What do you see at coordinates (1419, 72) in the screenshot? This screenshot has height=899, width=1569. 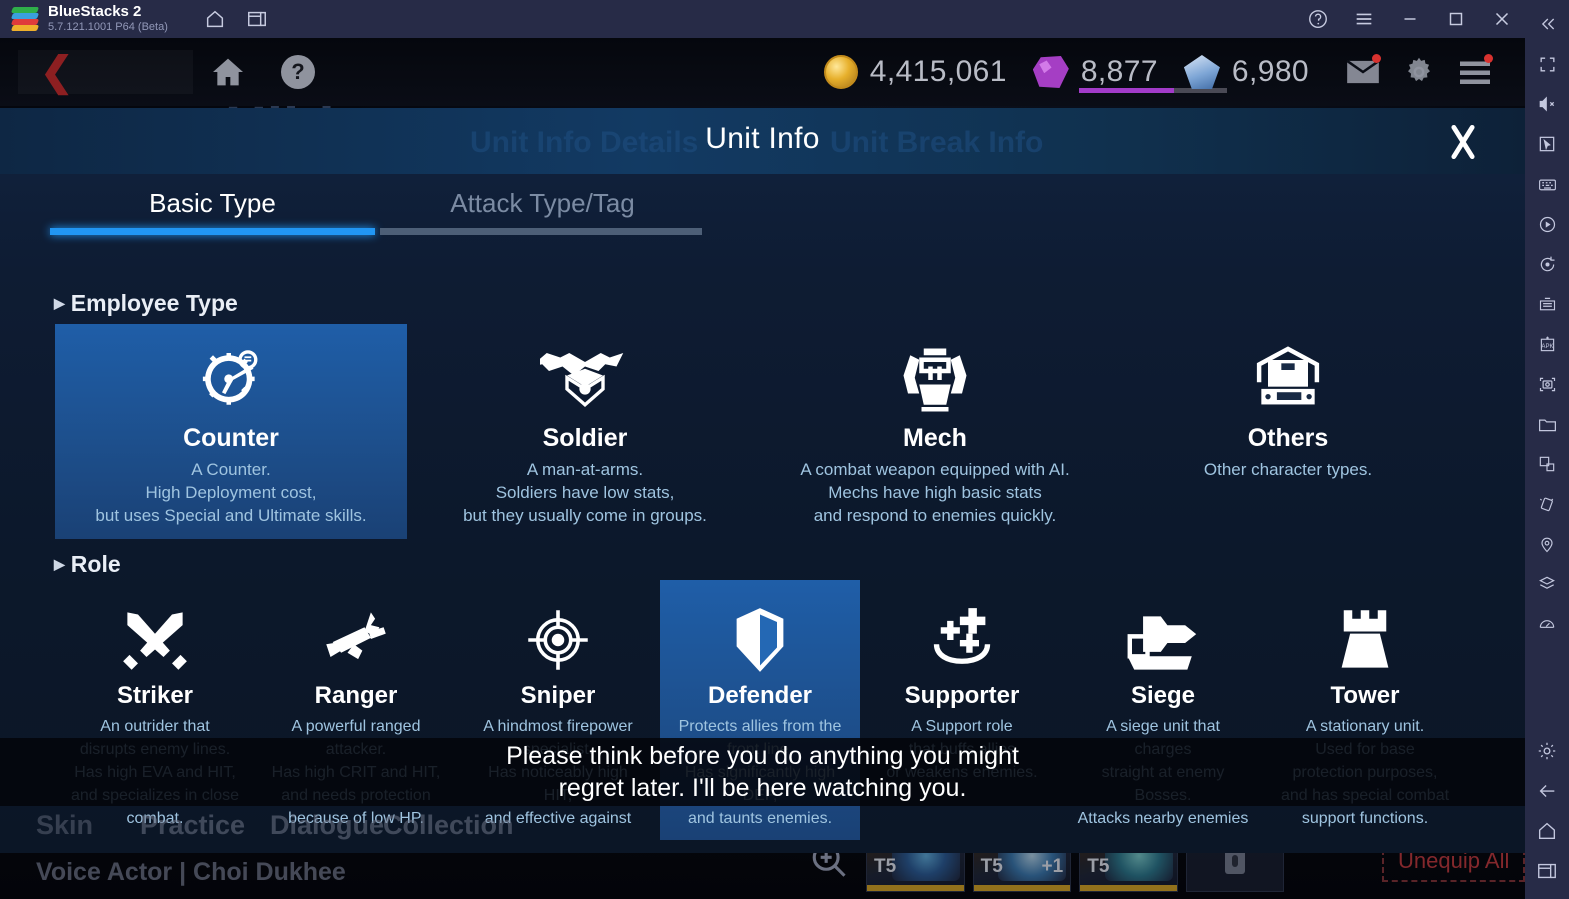 I see `game-settings-button` at bounding box center [1419, 72].